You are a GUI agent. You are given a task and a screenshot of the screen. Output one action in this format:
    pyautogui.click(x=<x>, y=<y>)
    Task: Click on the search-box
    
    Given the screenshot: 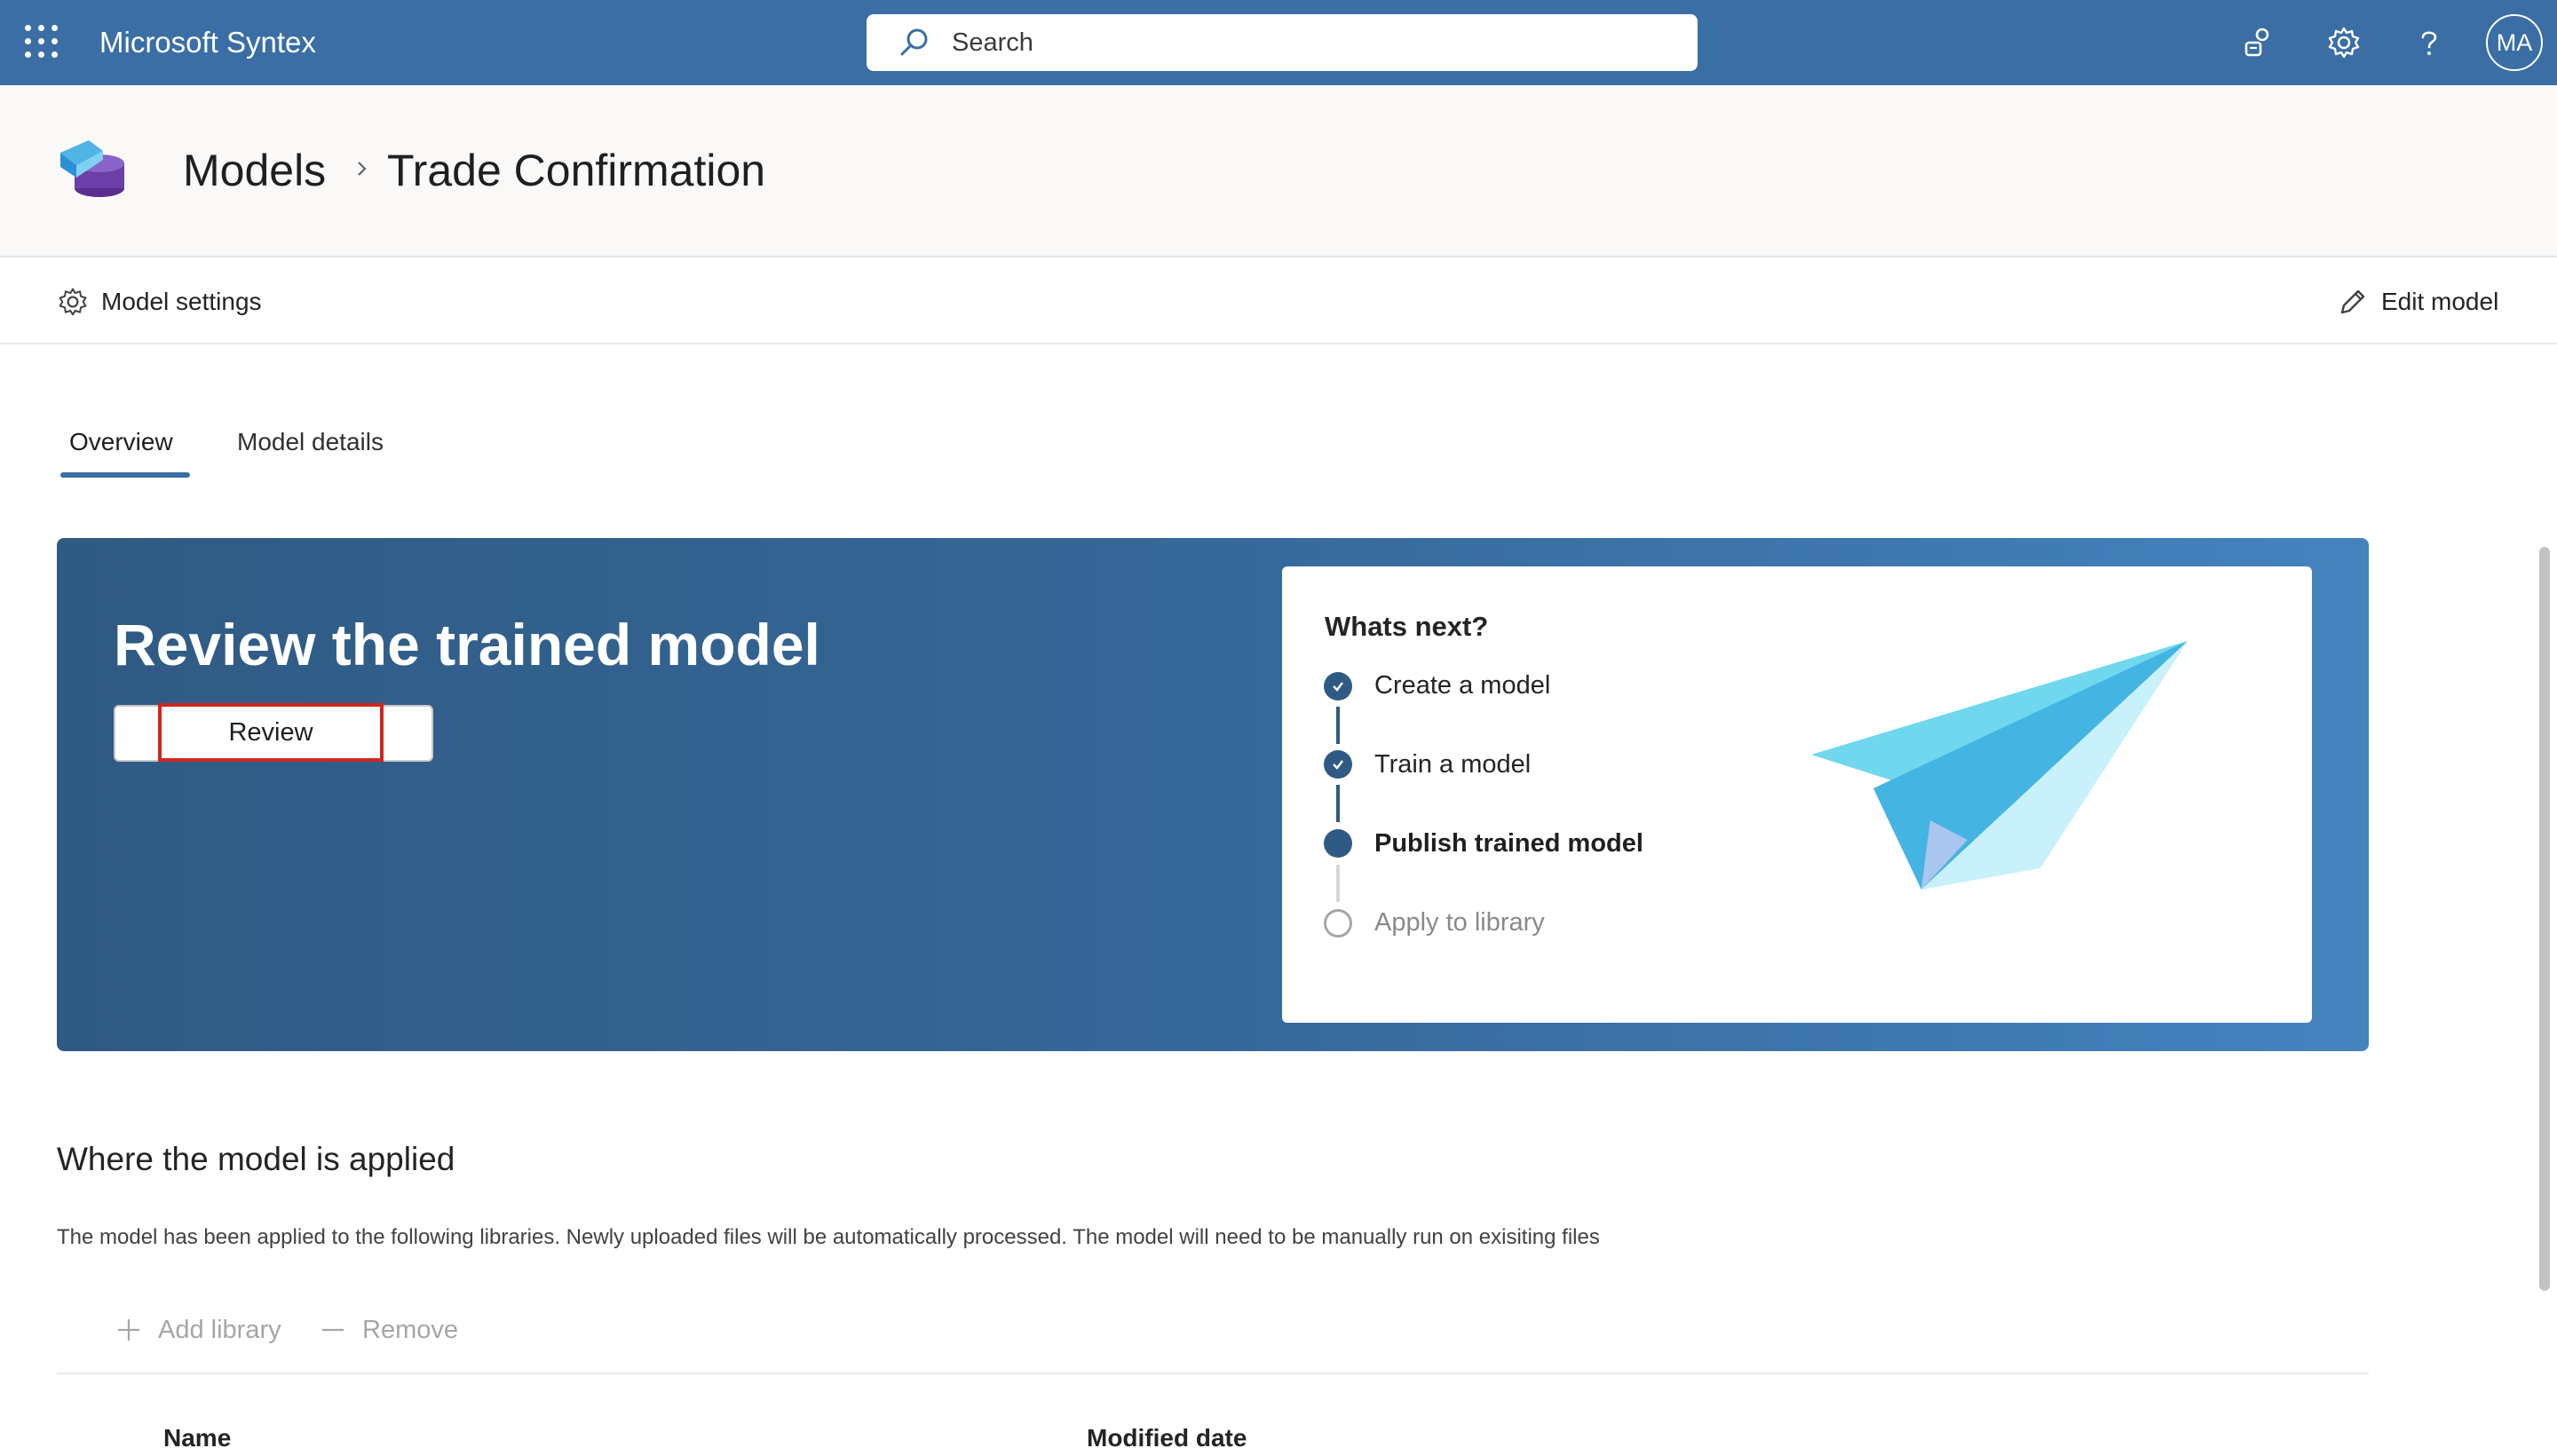 What is the action you would take?
    pyautogui.click(x=1282, y=42)
    